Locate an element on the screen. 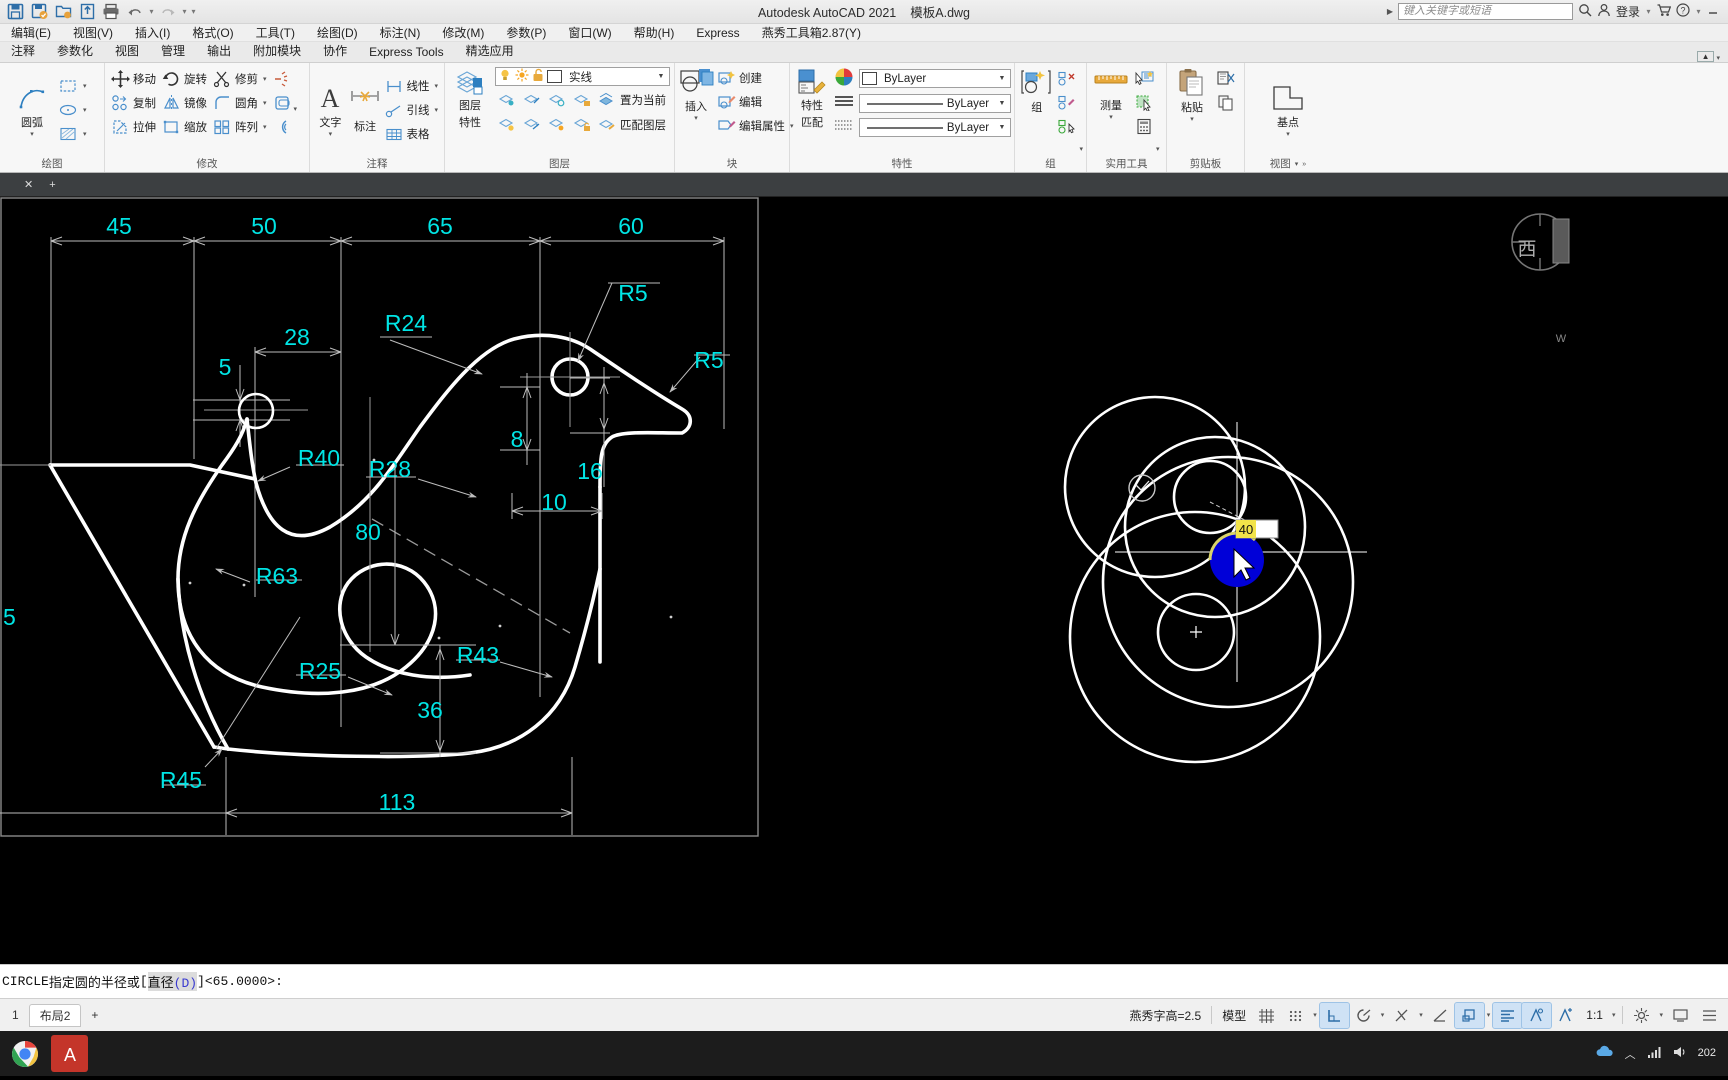 The width and height of the screenshot is (1728, 1080). open-icon is located at coordinates (63, 12).